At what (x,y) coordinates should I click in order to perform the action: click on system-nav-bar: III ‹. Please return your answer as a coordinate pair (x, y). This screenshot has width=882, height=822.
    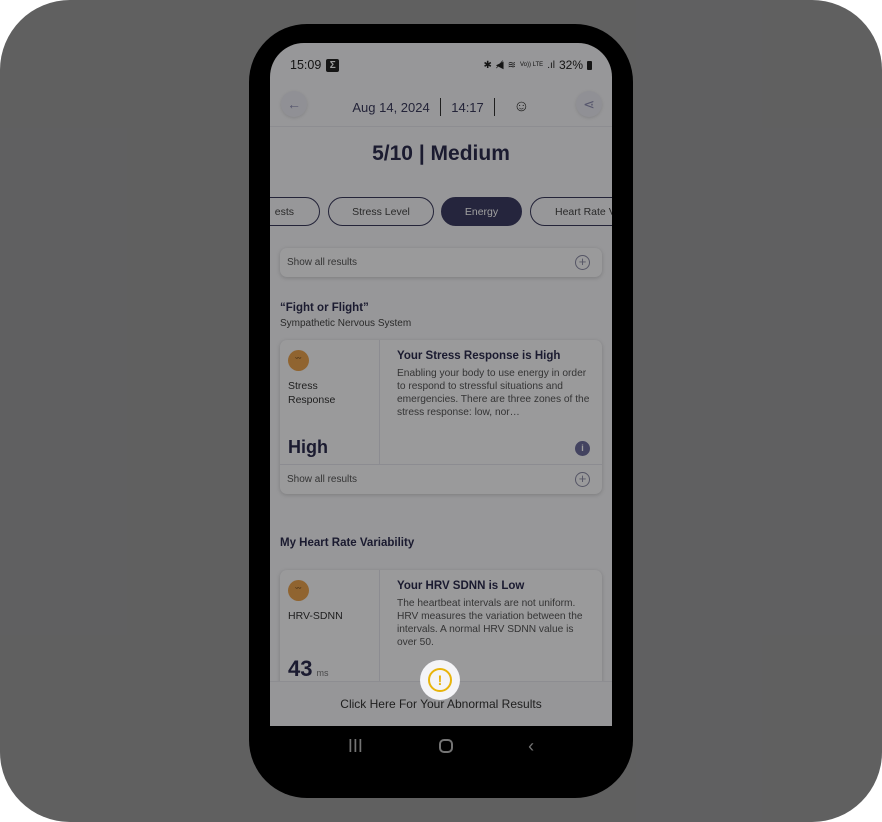
    Looking at the image, I should click on (441, 746).